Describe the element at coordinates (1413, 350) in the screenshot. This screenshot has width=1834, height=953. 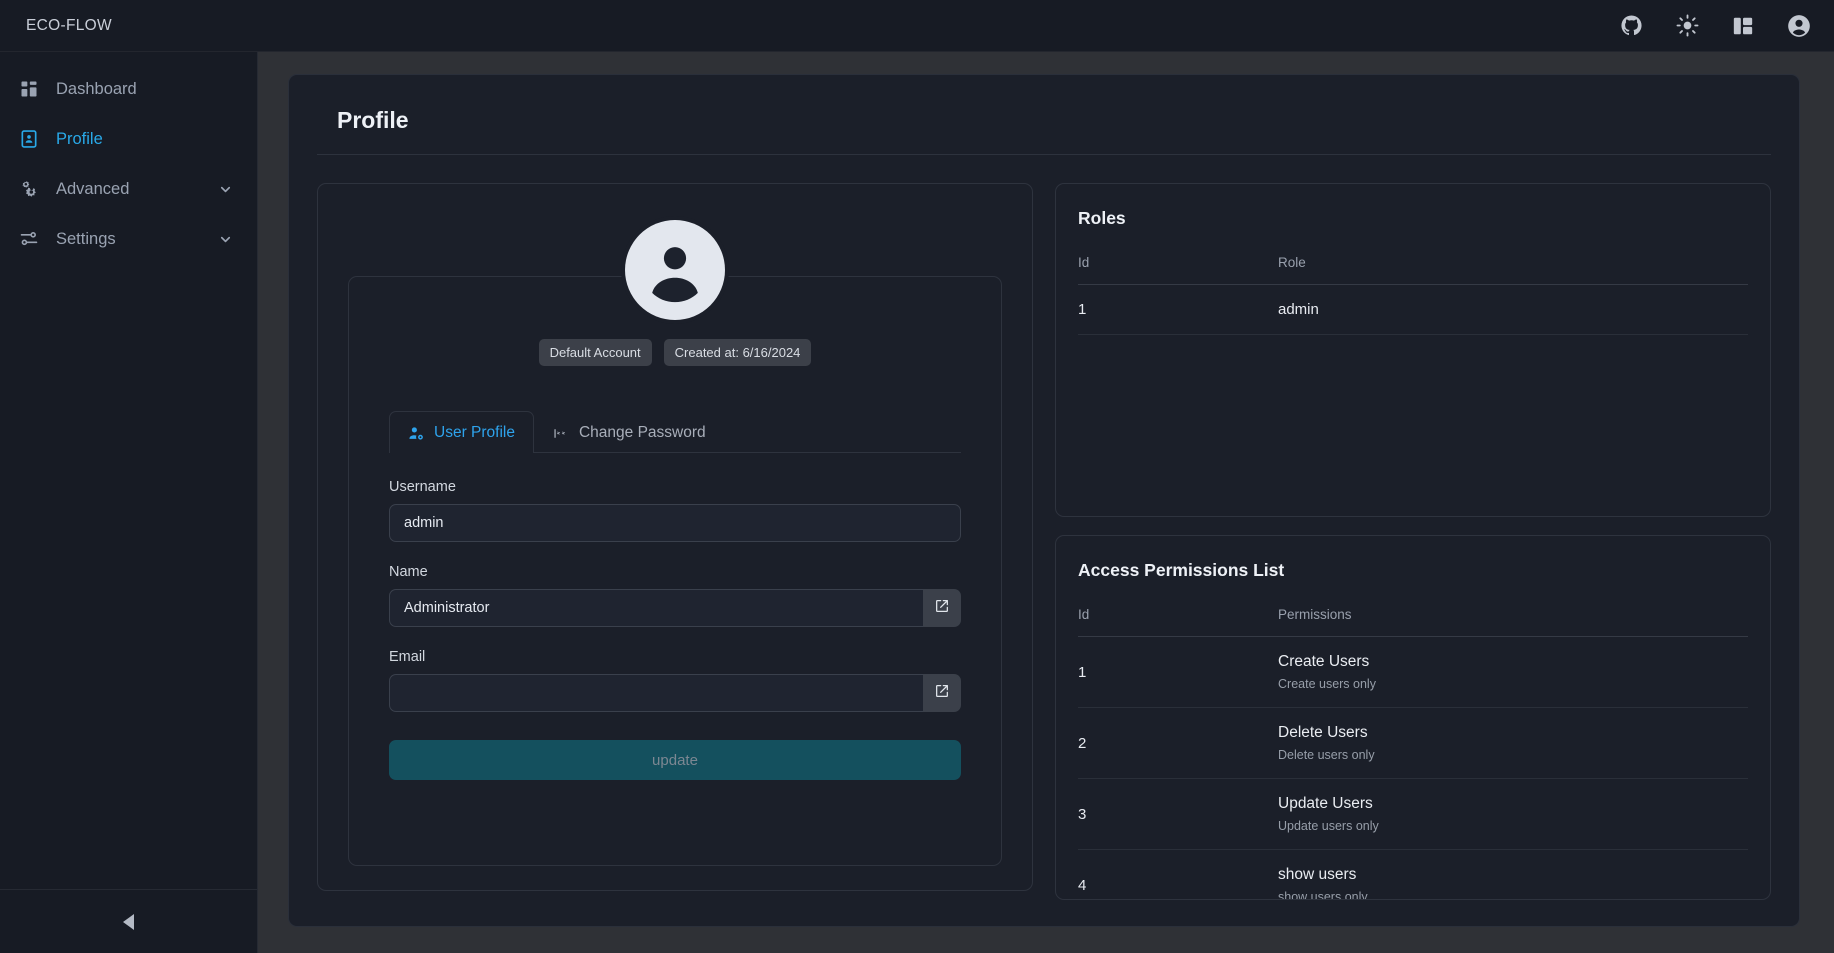
I see `roles-panel: Roles Id Role 1 admin` at that location.